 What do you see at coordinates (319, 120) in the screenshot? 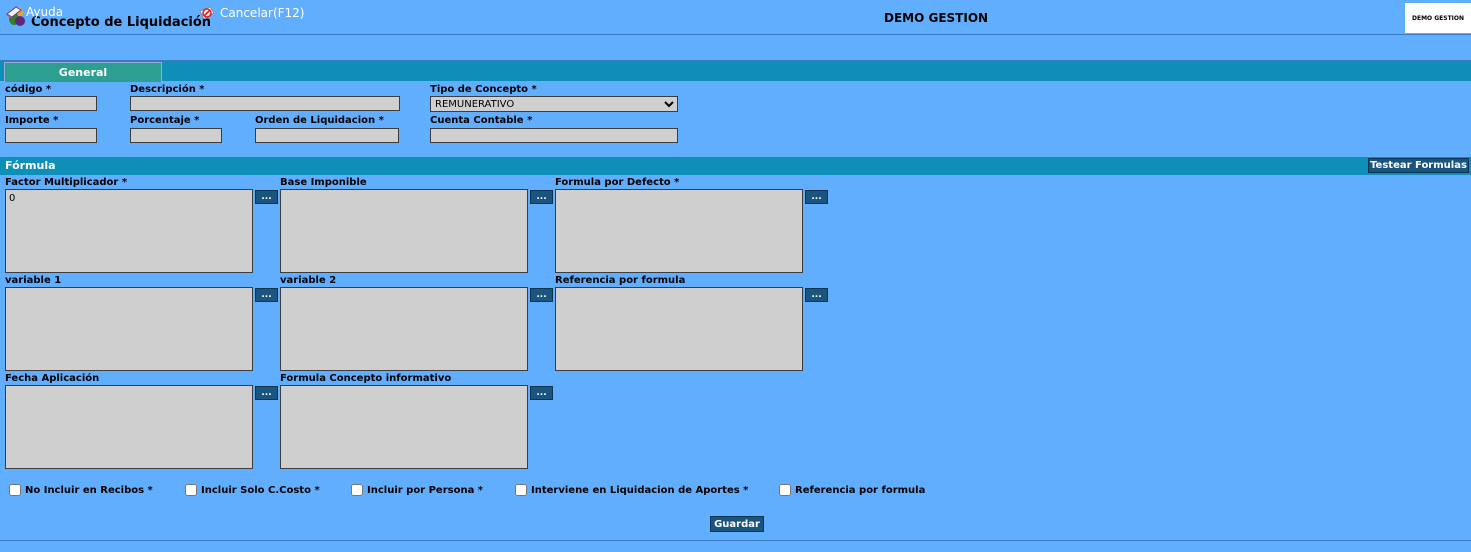
I see `orden-label: Orden de Liquidacion *` at bounding box center [319, 120].